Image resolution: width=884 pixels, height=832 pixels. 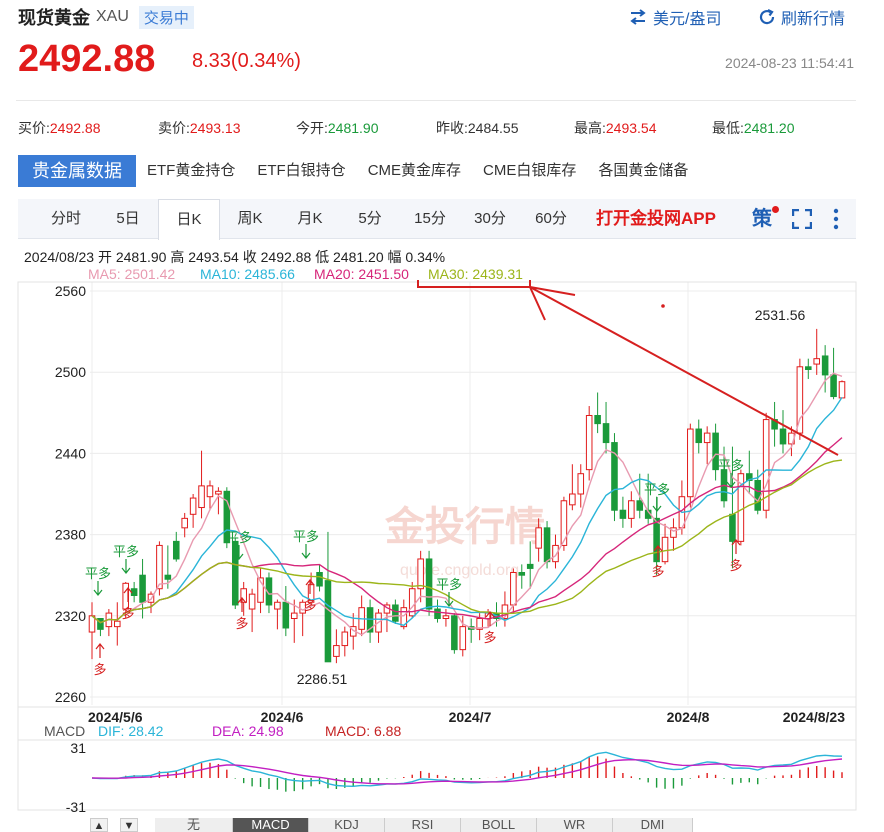 What do you see at coordinates (70, 616) in the screenshot?
I see `y-tick-label: 2320` at bounding box center [70, 616].